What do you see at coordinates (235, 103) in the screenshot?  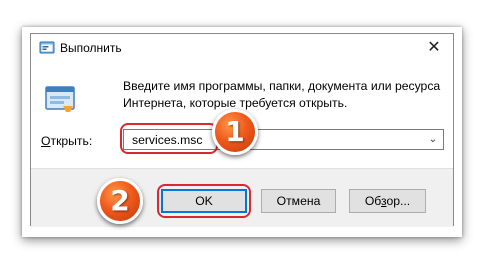 I see `description-line-2: Интернета, которые требуется открыть.` at bounding box center [235, 103].